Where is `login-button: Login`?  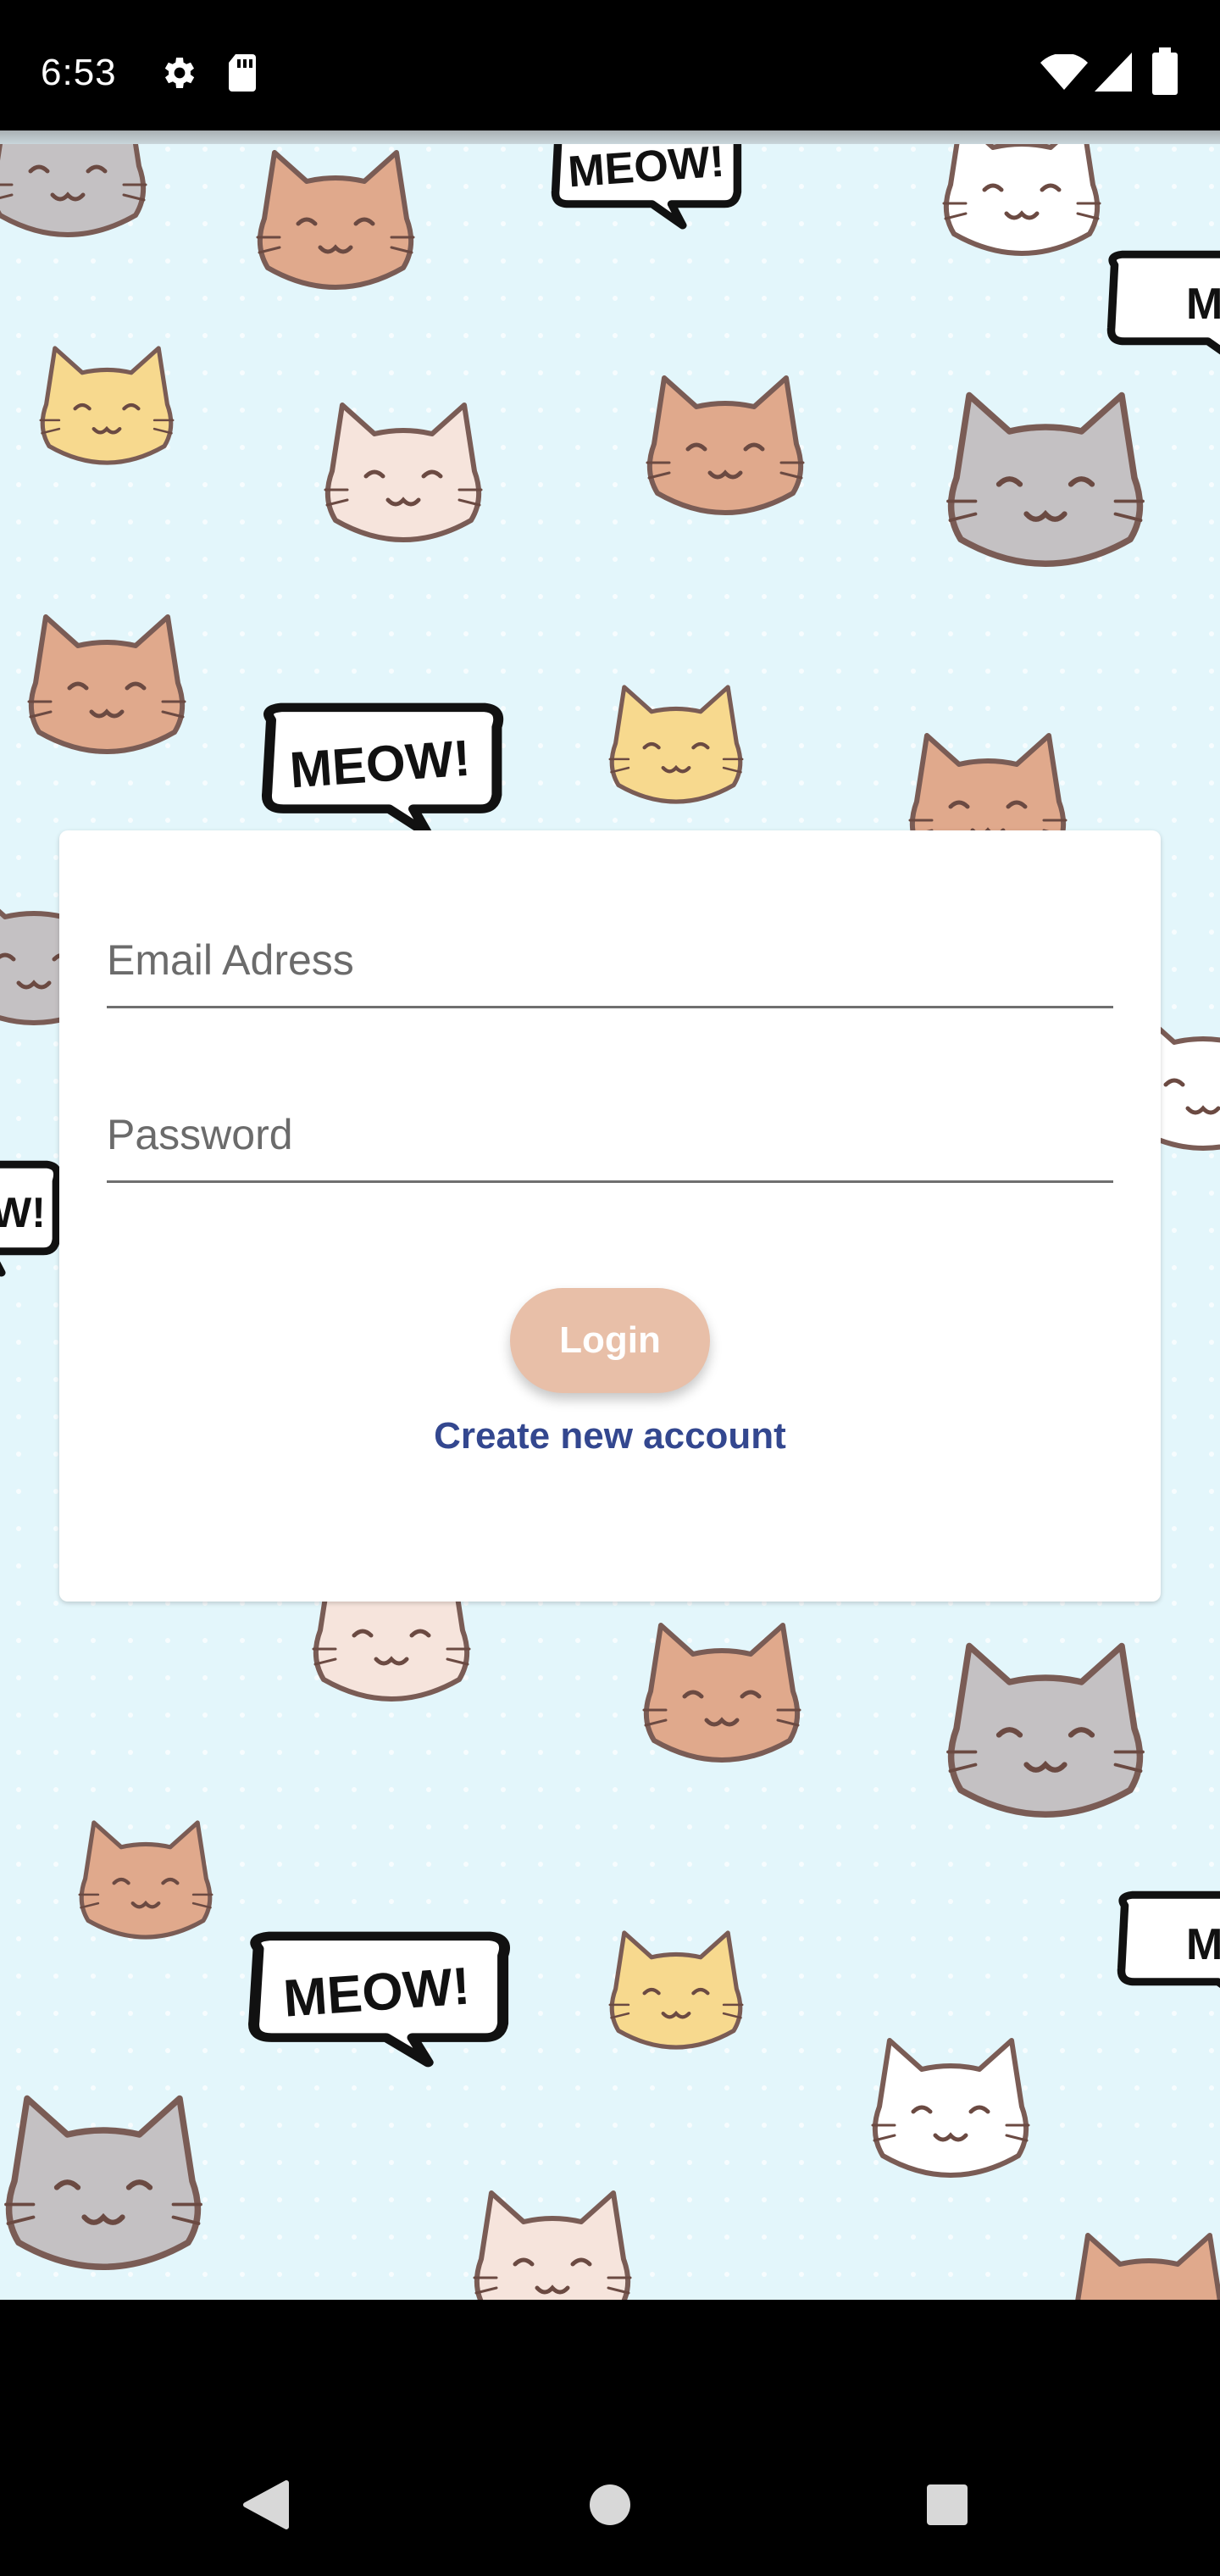 login-button: Login is located at coordinates (610, 1340).